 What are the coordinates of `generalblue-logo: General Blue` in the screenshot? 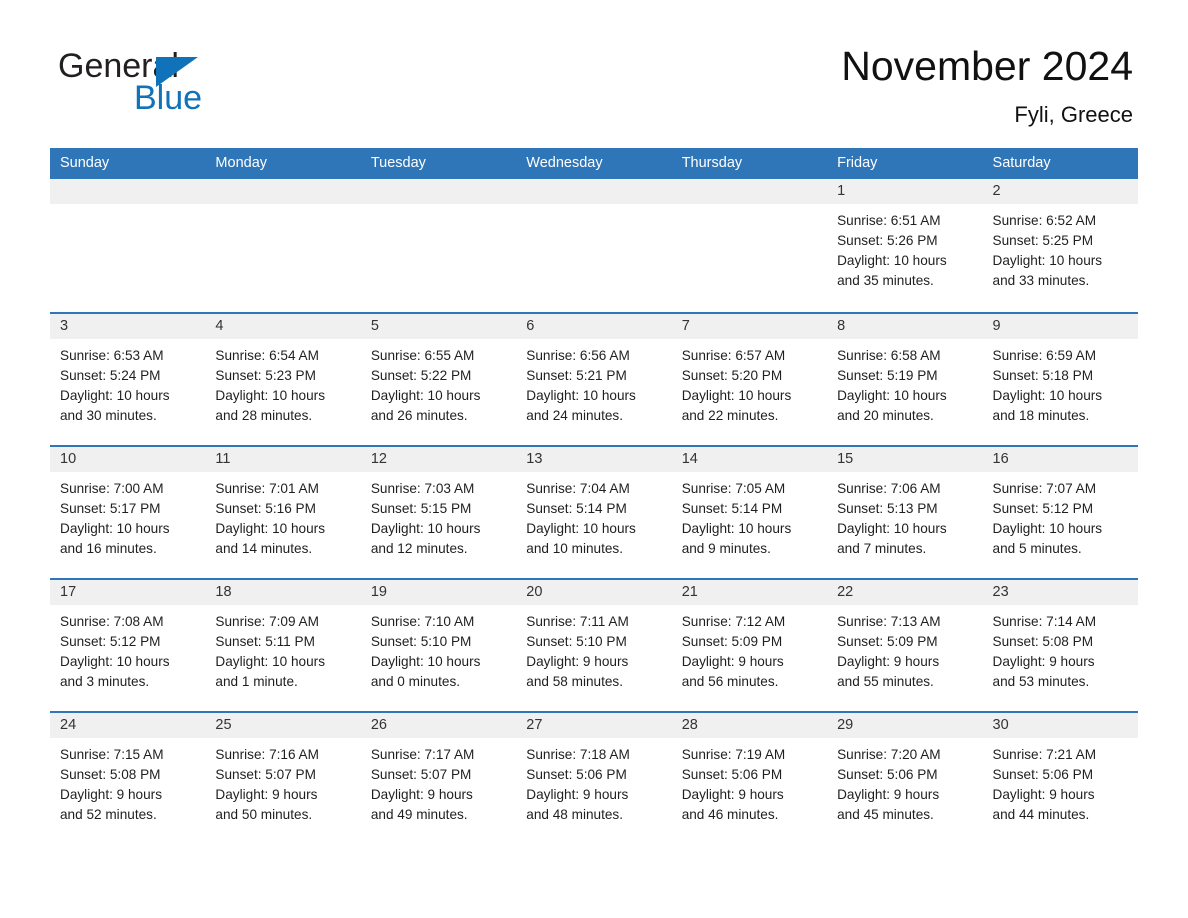 It's located at (188, 86).